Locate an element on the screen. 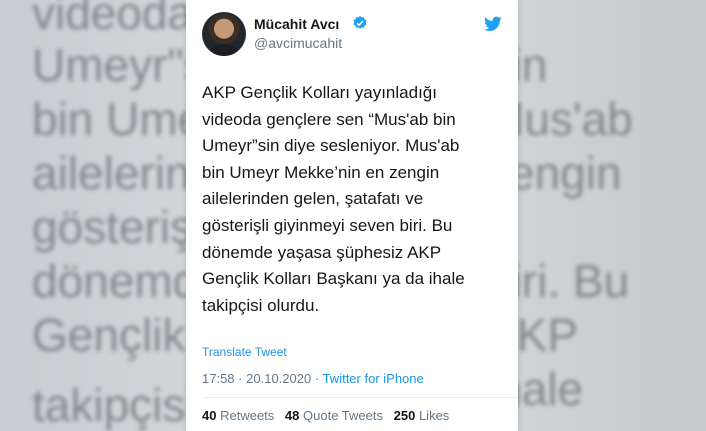 The height and width of the screenshot is (431, 706). likes-label: Likes is located at coordinates (434, 415).